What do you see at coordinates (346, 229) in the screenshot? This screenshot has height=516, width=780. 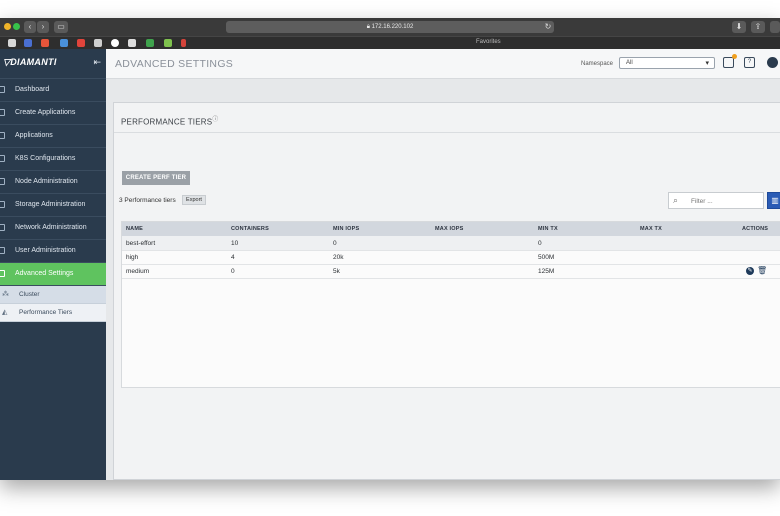 I see `col-min-iops: MIN IOPS` at bounding box center [346, 229].